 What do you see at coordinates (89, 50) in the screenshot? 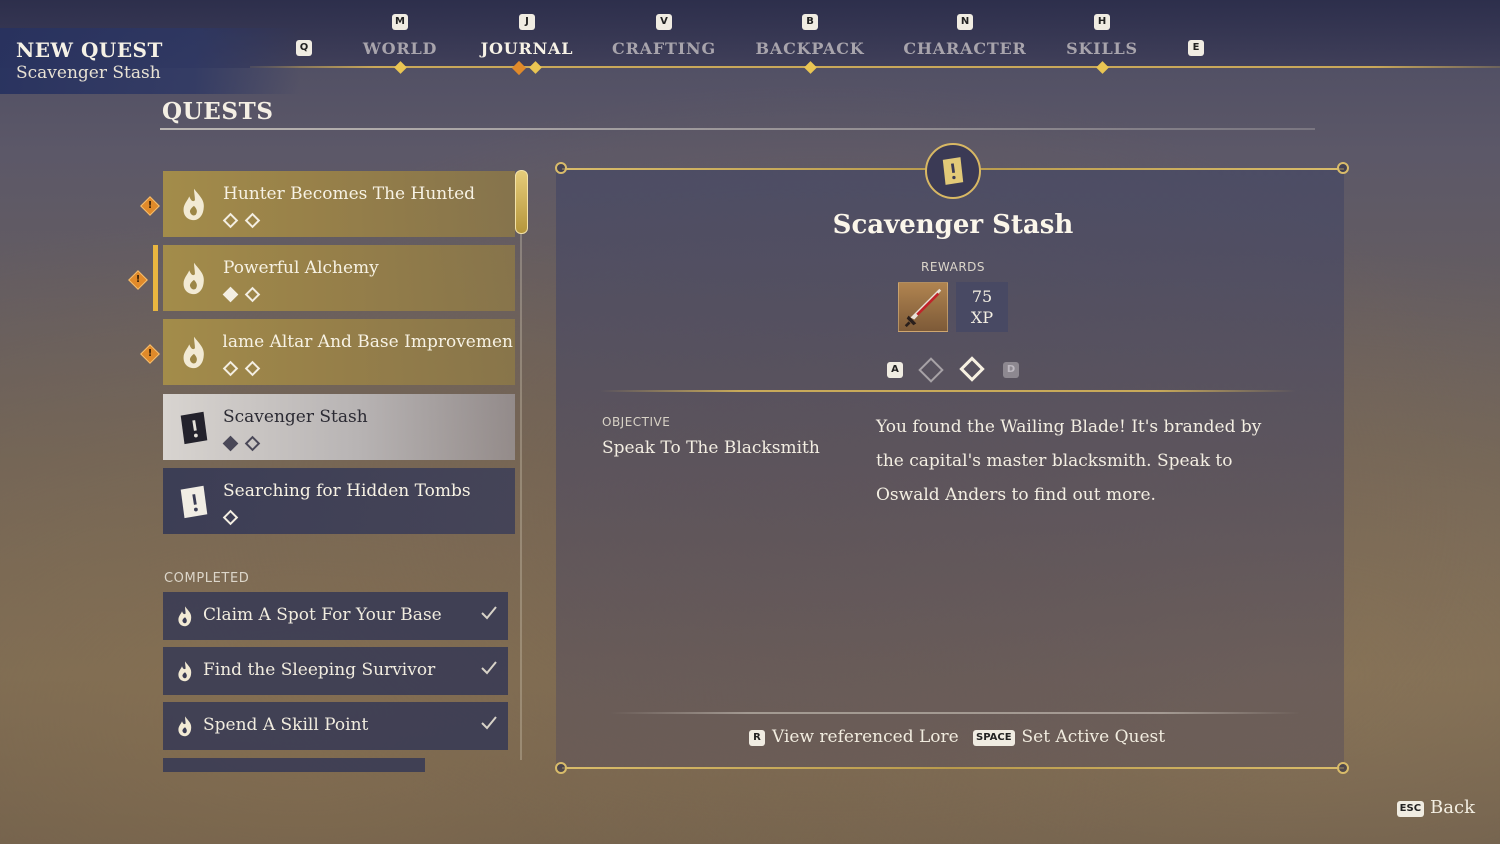
I see `new-quest-title: NEW QUEST` at bounding box center [89, 50].